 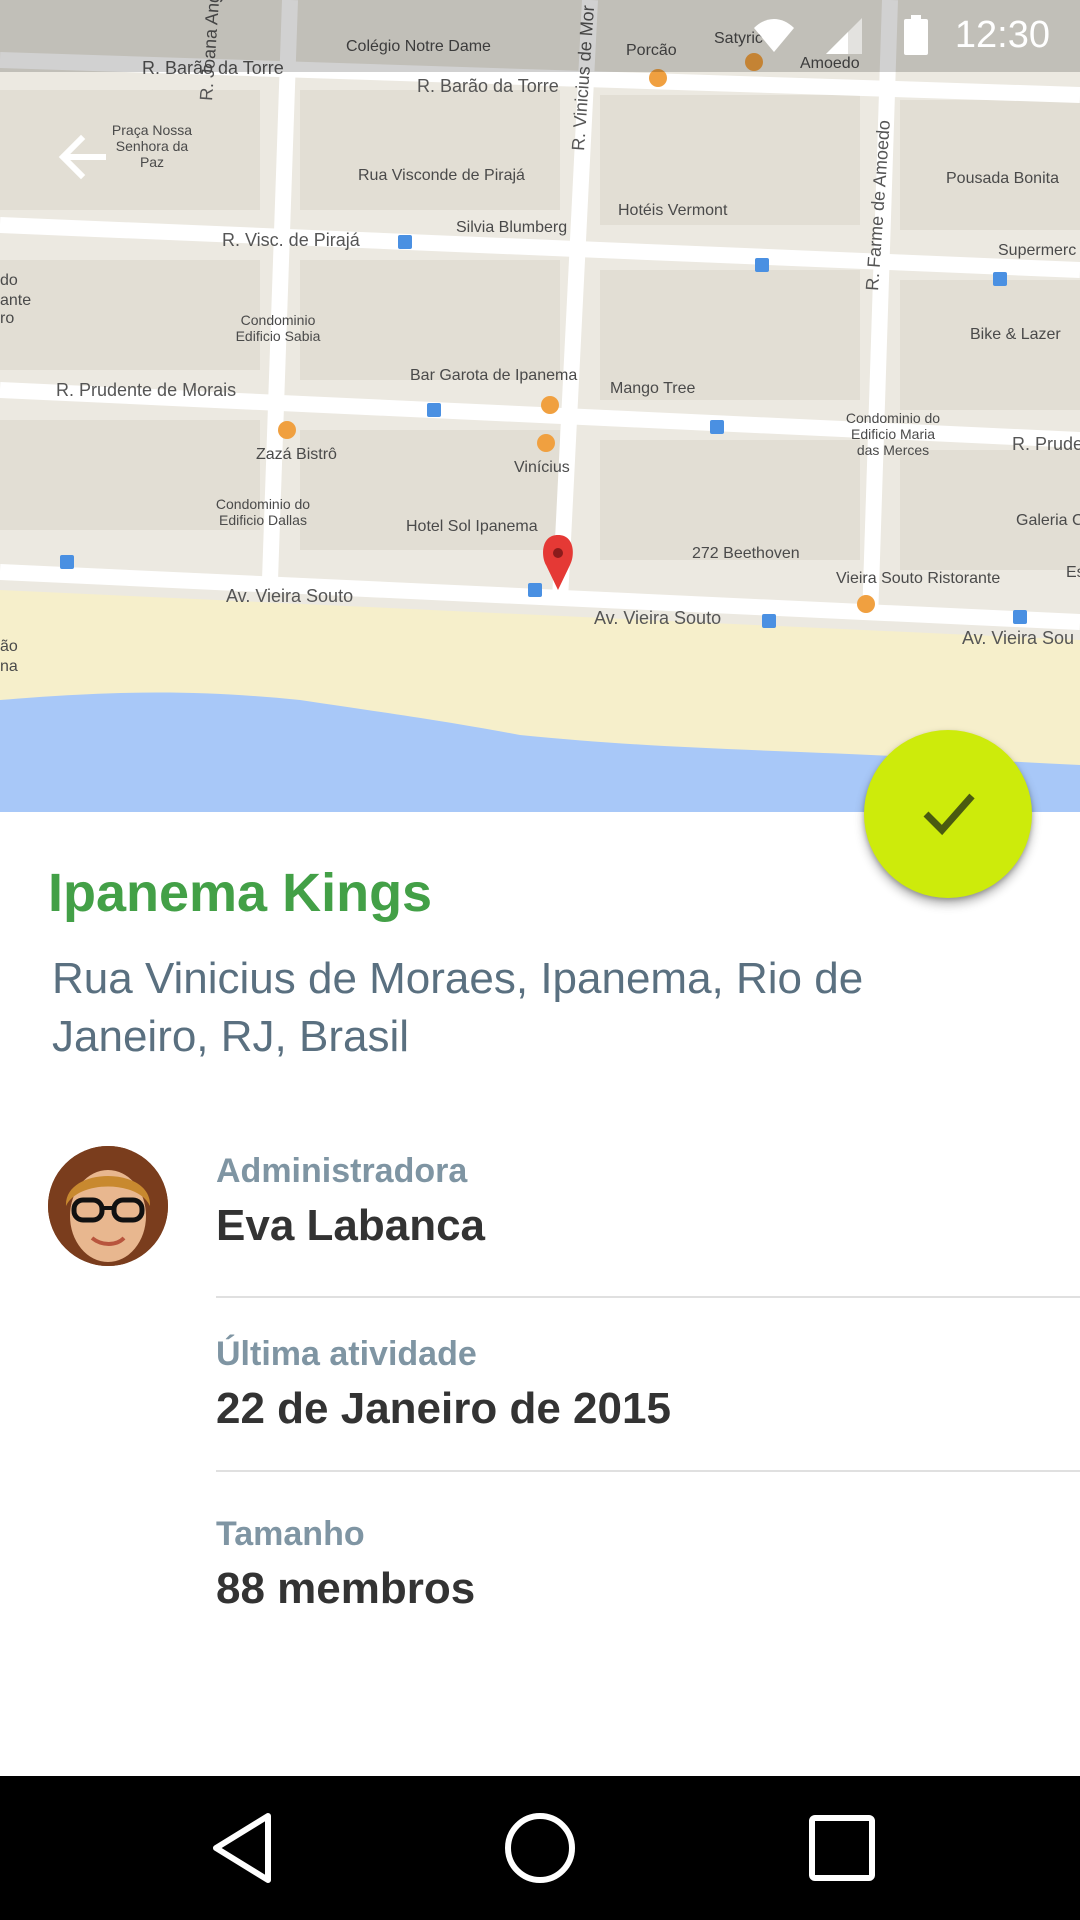 What do you see at coordinates (9, 666) in the screenshot?
I see `map-place-label: na` at bounding box center [9, 666].